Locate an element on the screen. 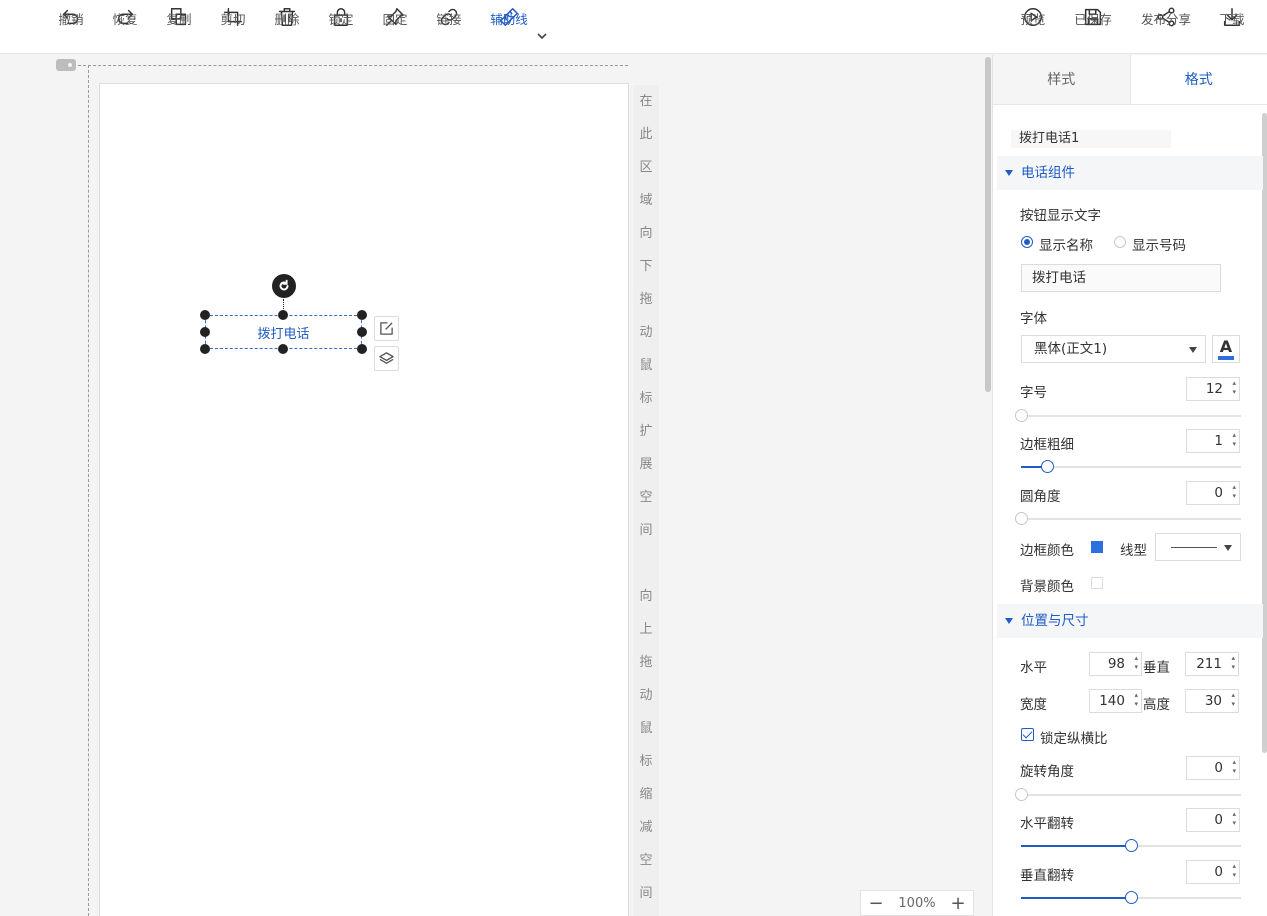 The image size is (1267, 916). font-color-icon: A is located at coordinates (1226, 346).